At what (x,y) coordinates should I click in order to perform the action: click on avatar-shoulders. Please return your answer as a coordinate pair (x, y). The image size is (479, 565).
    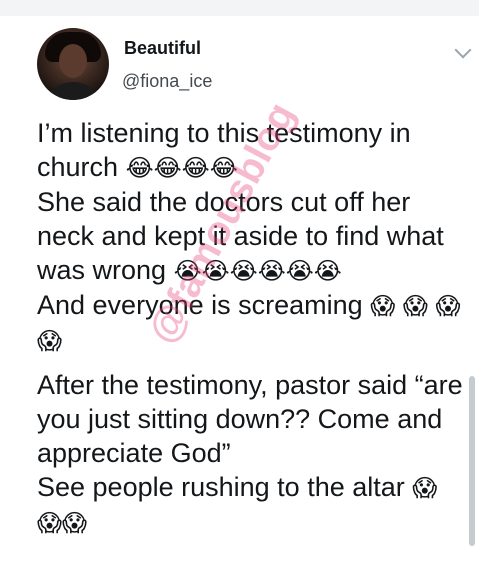
    Looking at the image, I should click on (73, 91).